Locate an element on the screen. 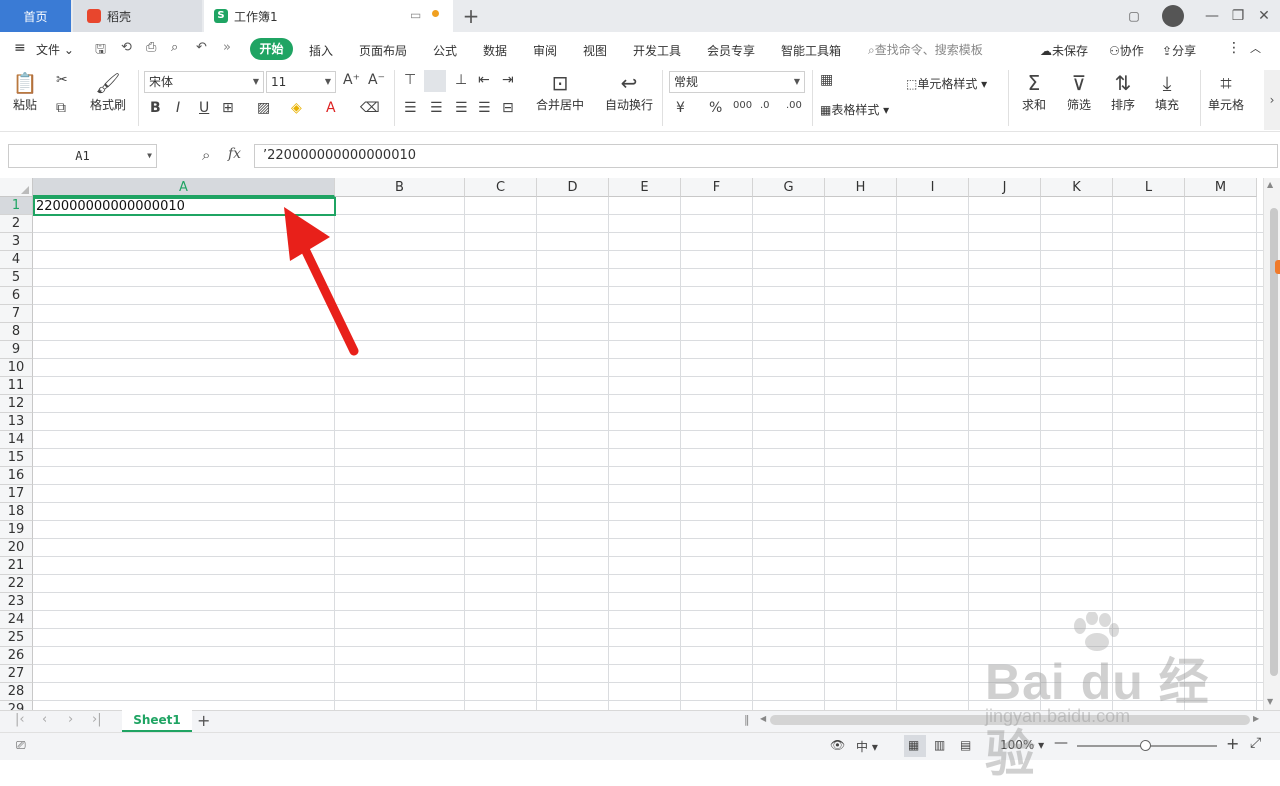 The width and height of the screenshot is (1280, 786). row-header-18: 18 is located at coordinates (16, 512).